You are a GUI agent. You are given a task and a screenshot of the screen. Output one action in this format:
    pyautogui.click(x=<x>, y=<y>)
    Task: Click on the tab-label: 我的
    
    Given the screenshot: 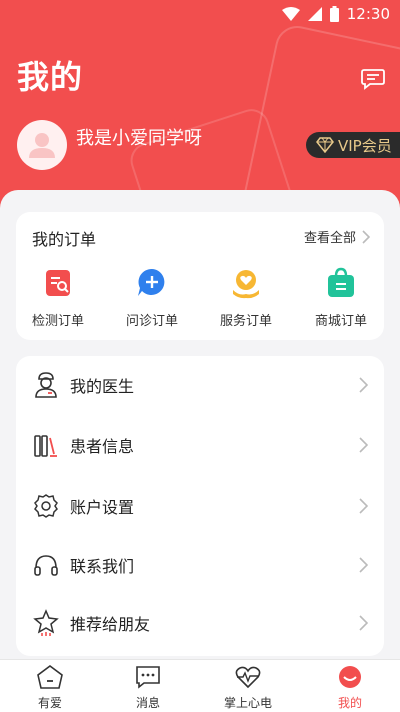 What is the action you would take?
    pyautogui.click(x=349, y=703)
    